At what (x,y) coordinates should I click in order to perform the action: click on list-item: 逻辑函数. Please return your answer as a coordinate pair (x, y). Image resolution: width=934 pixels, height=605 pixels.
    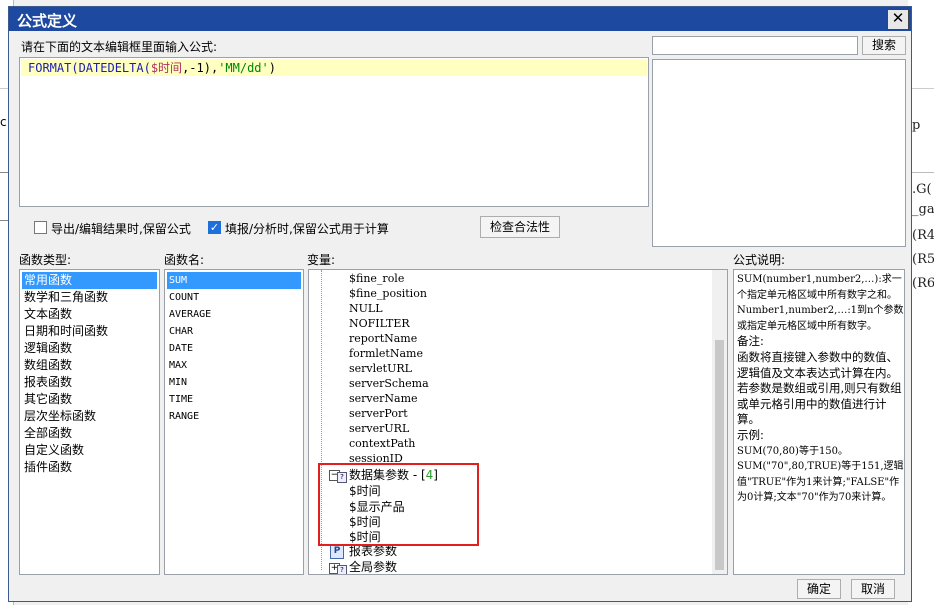
    Looking at the image, I should click on (89, 348).